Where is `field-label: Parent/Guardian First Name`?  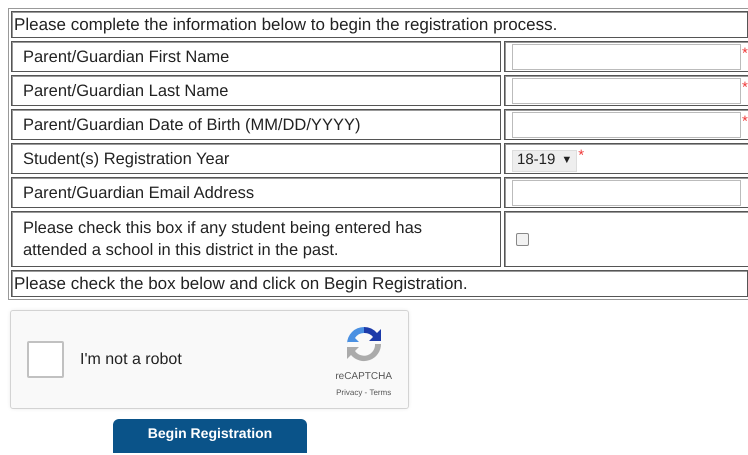 field-label: Parent/Guardian First Name is located at coordinates (256, 56).